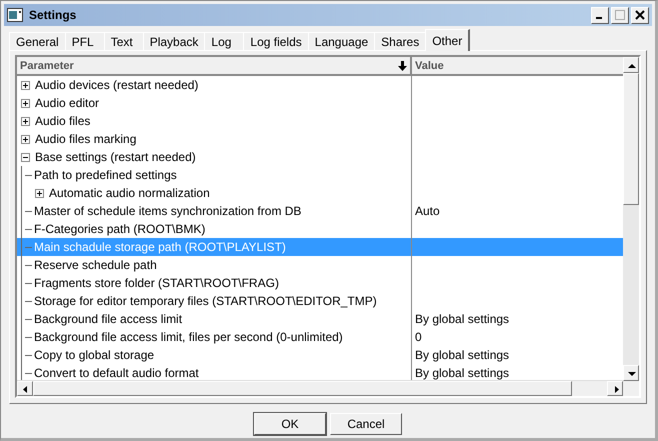 The image size is (658, 441). I want to click on tab: Other, so click(447, 40).